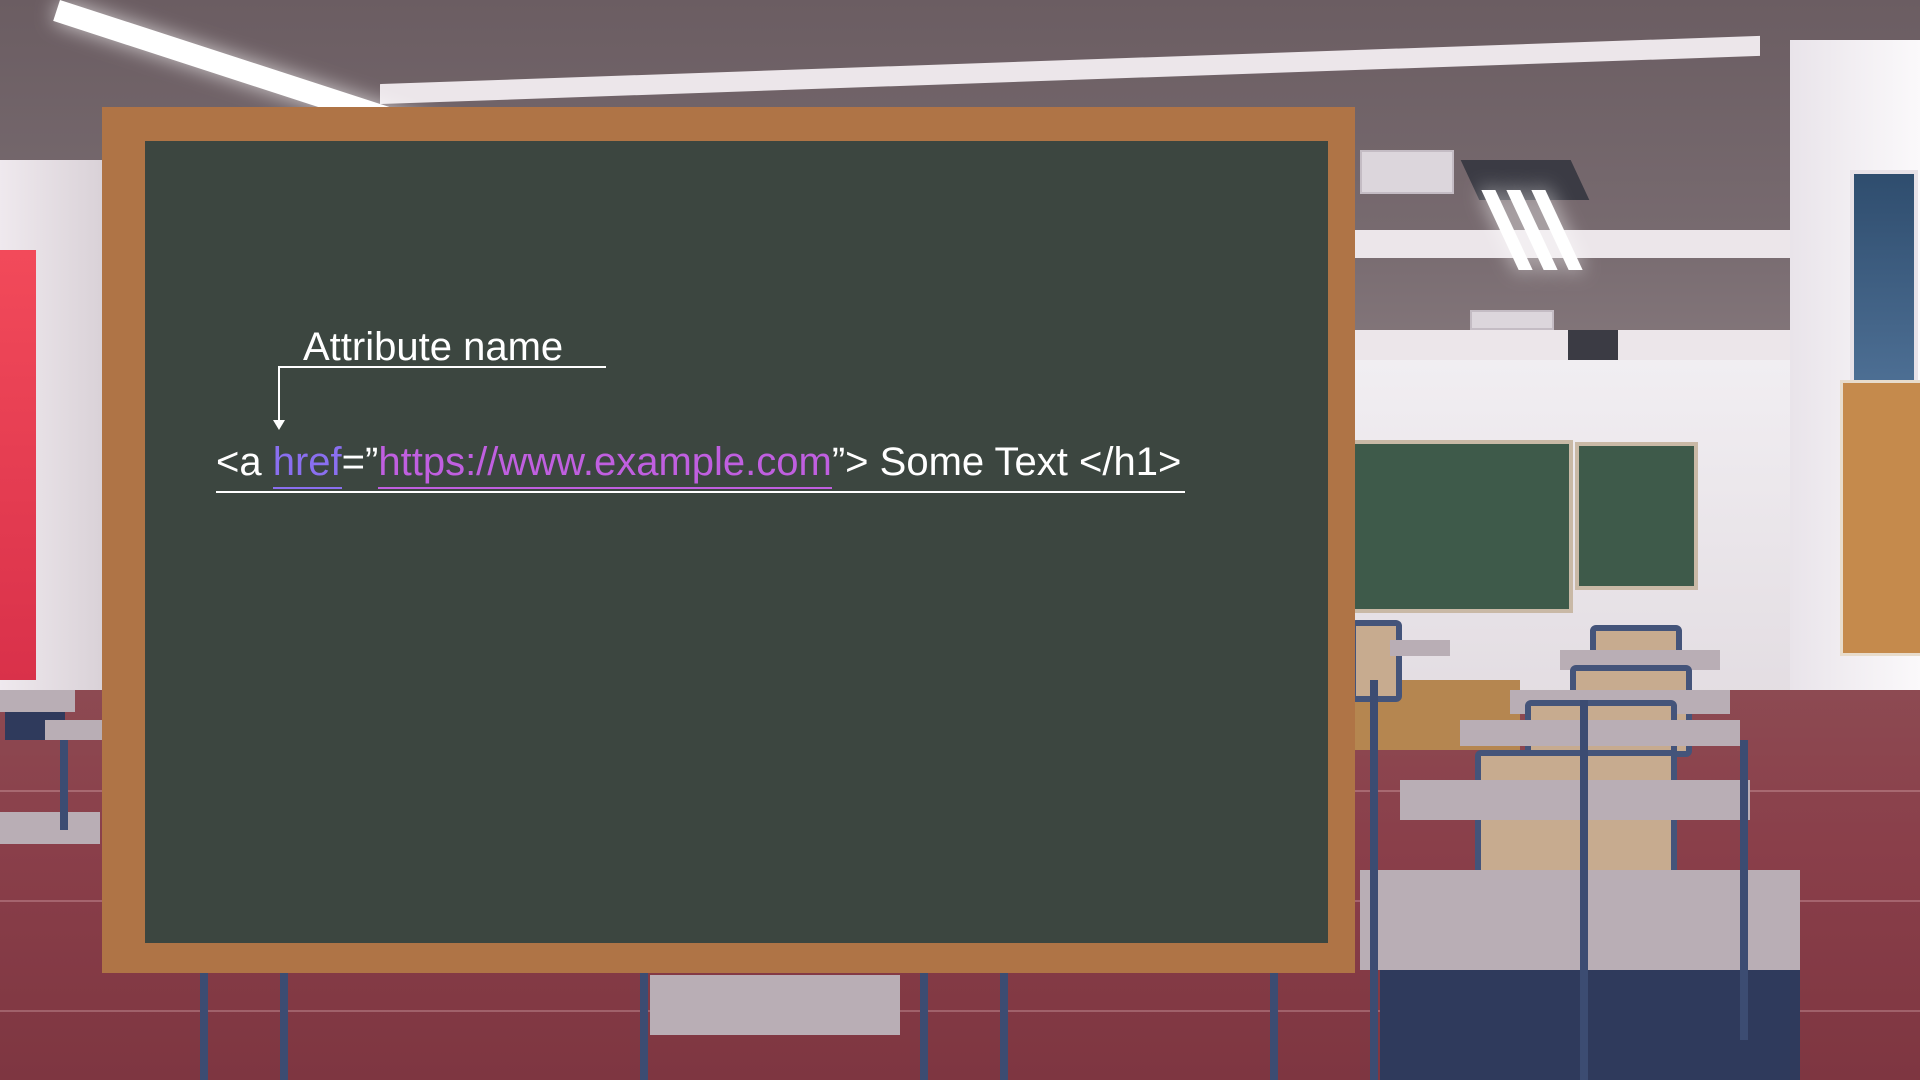 This screenshot has height=1080, width=1920. Describe the element at coordinates (244, 462) in the screenshot. I see `code-open-tag: <a` at that location.